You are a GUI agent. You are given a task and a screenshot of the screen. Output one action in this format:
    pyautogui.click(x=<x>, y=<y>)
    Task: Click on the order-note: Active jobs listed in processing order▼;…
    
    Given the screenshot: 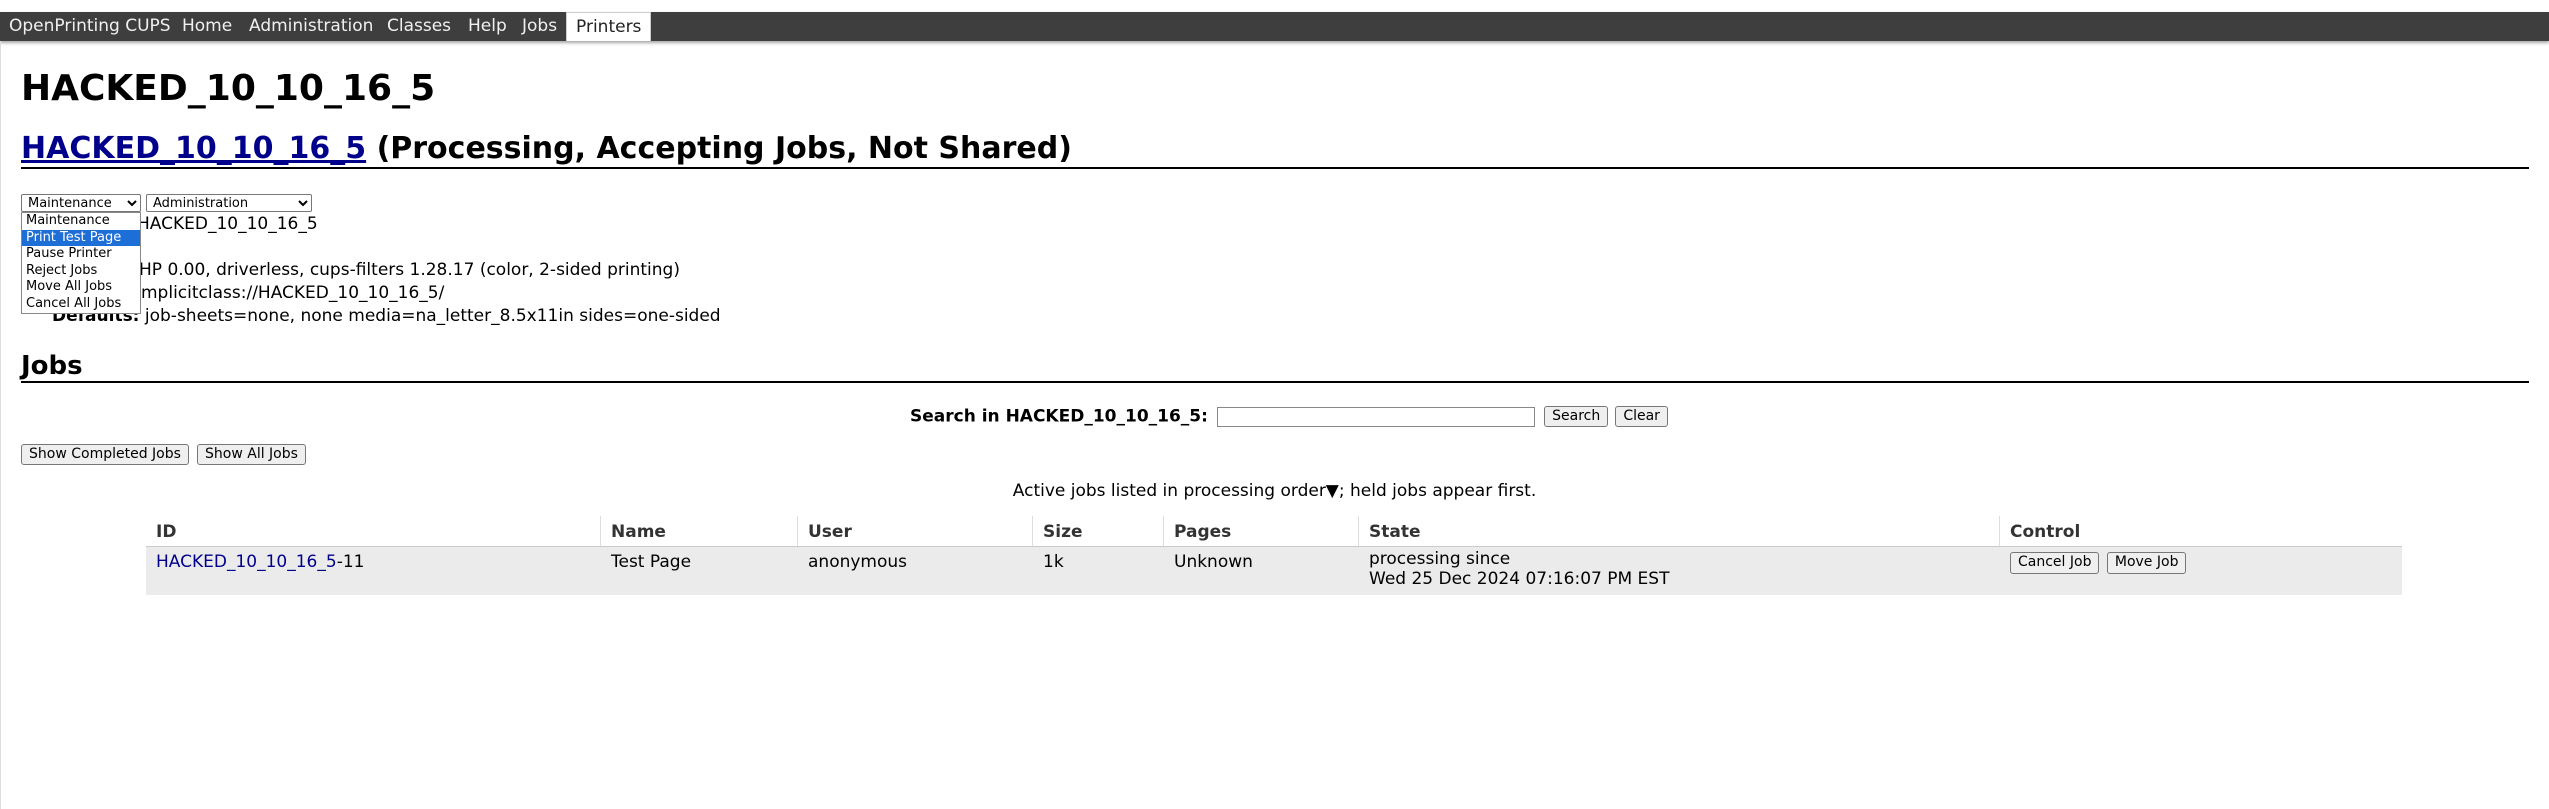 What is the action you would take?
    pyautogui.click(x=1274, y=491)
    